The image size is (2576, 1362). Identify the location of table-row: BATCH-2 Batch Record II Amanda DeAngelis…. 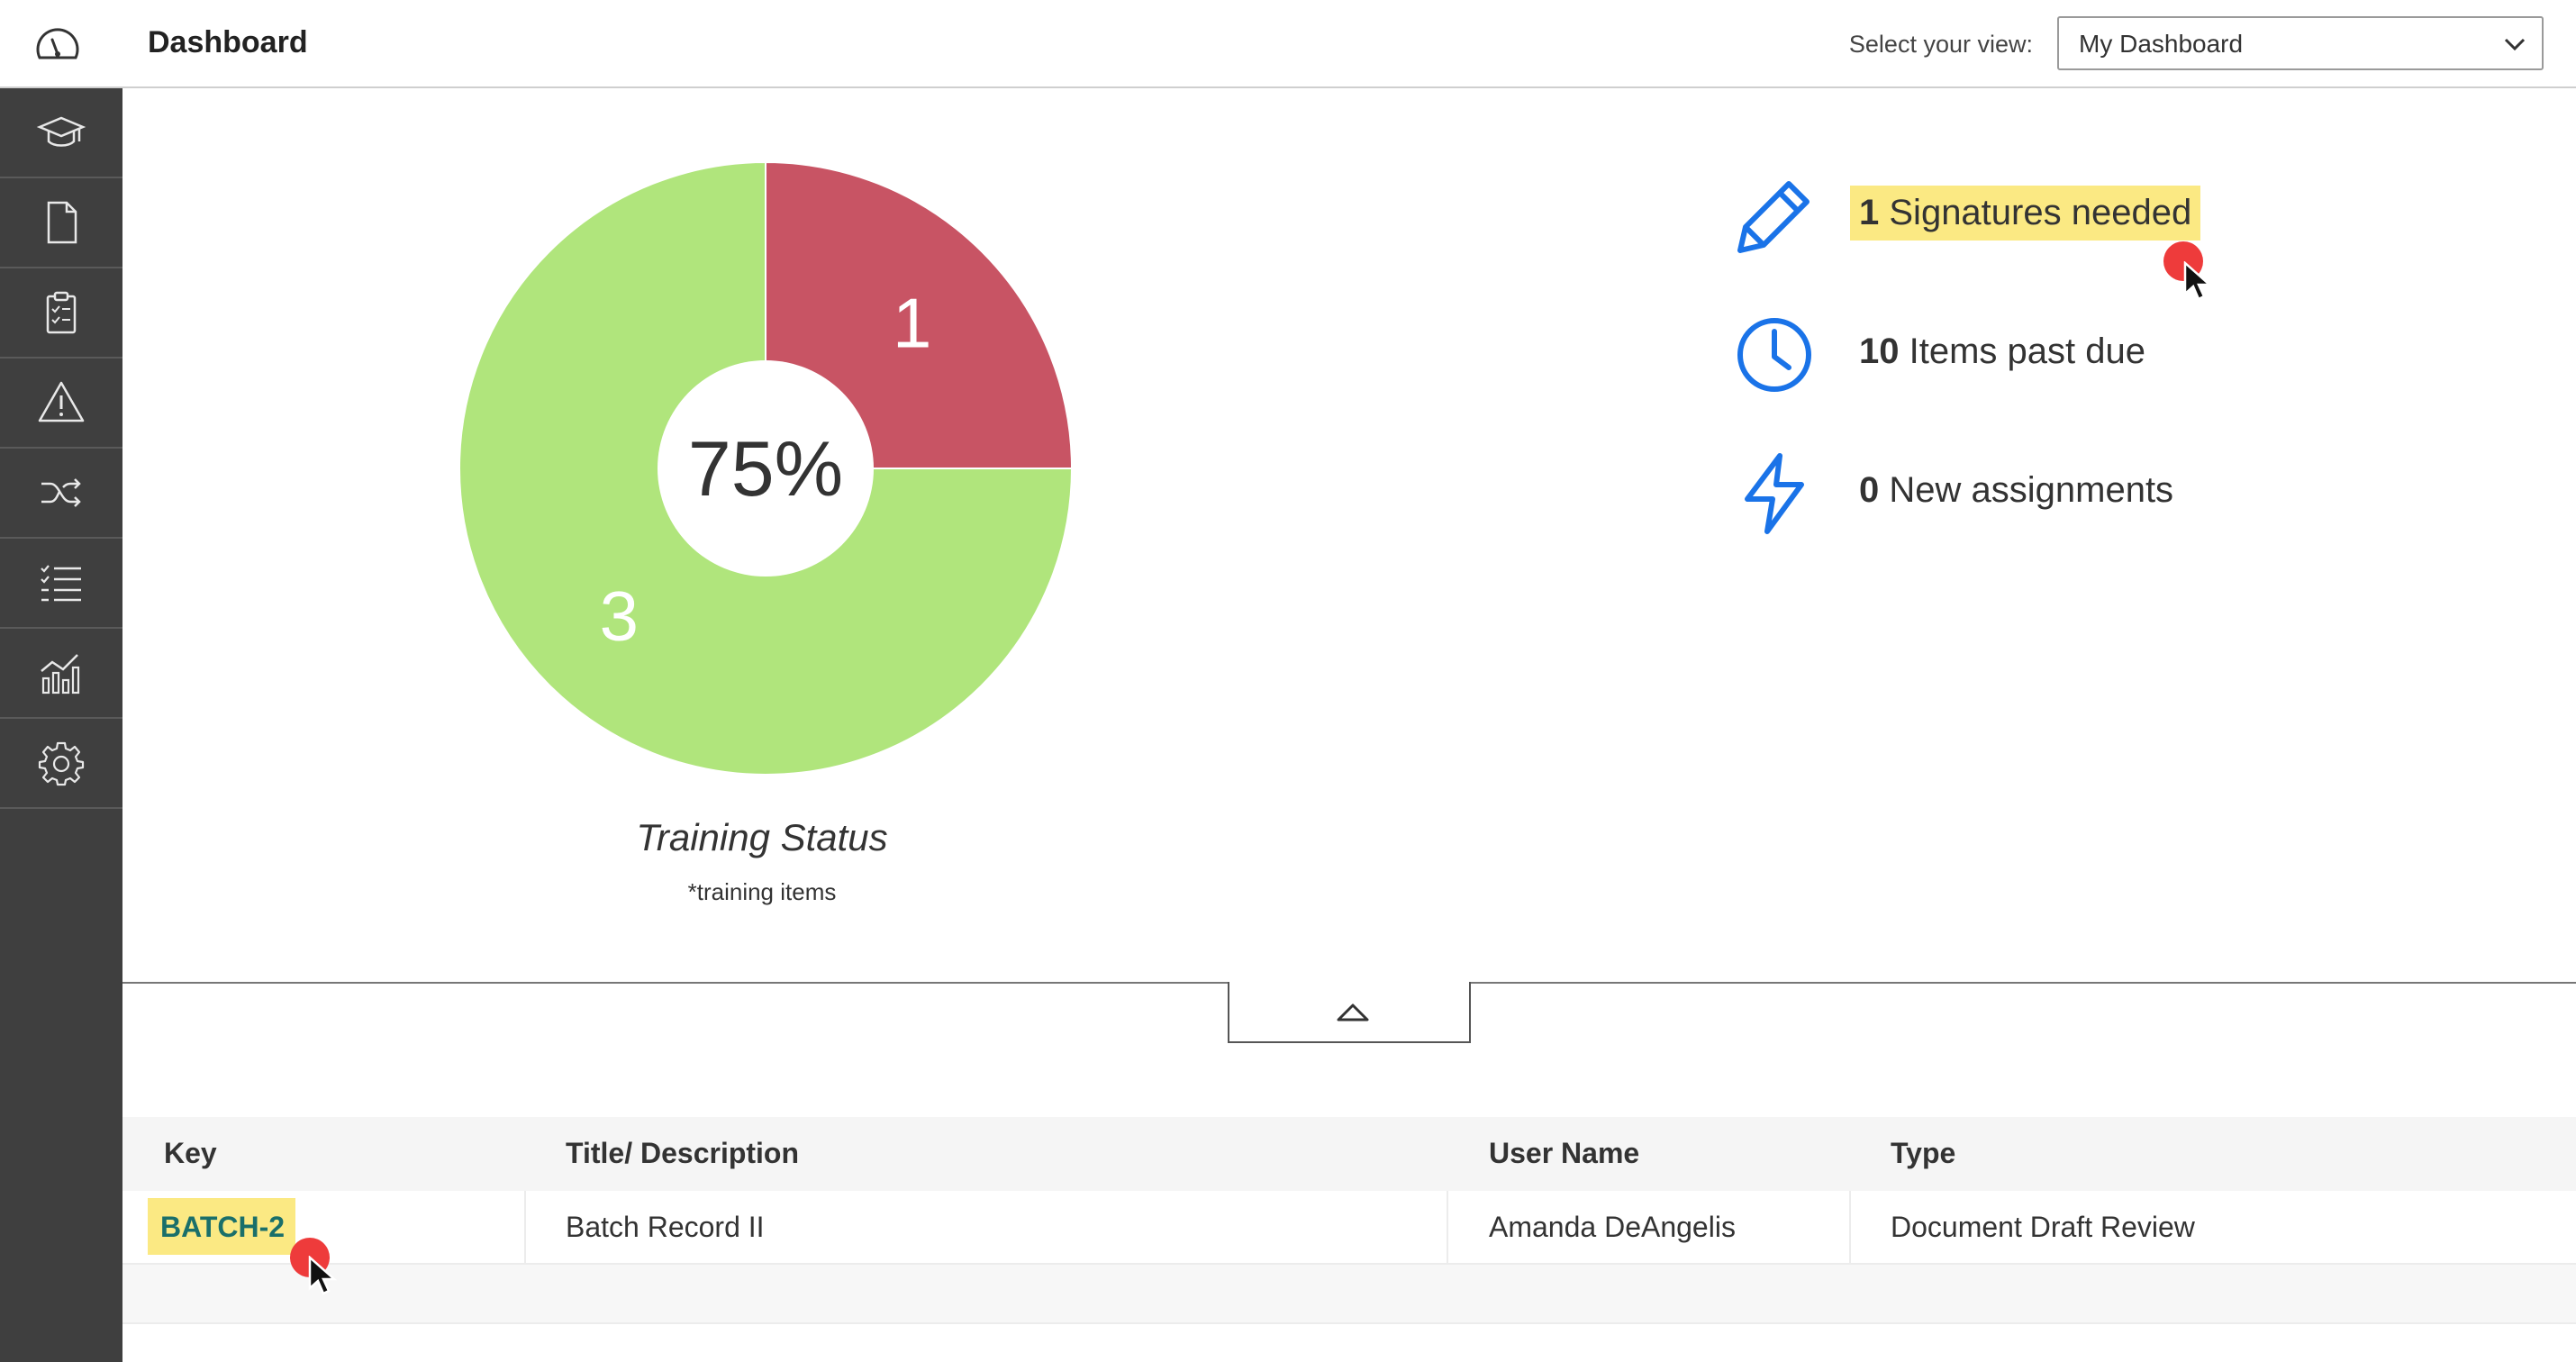
(1349, 1228).